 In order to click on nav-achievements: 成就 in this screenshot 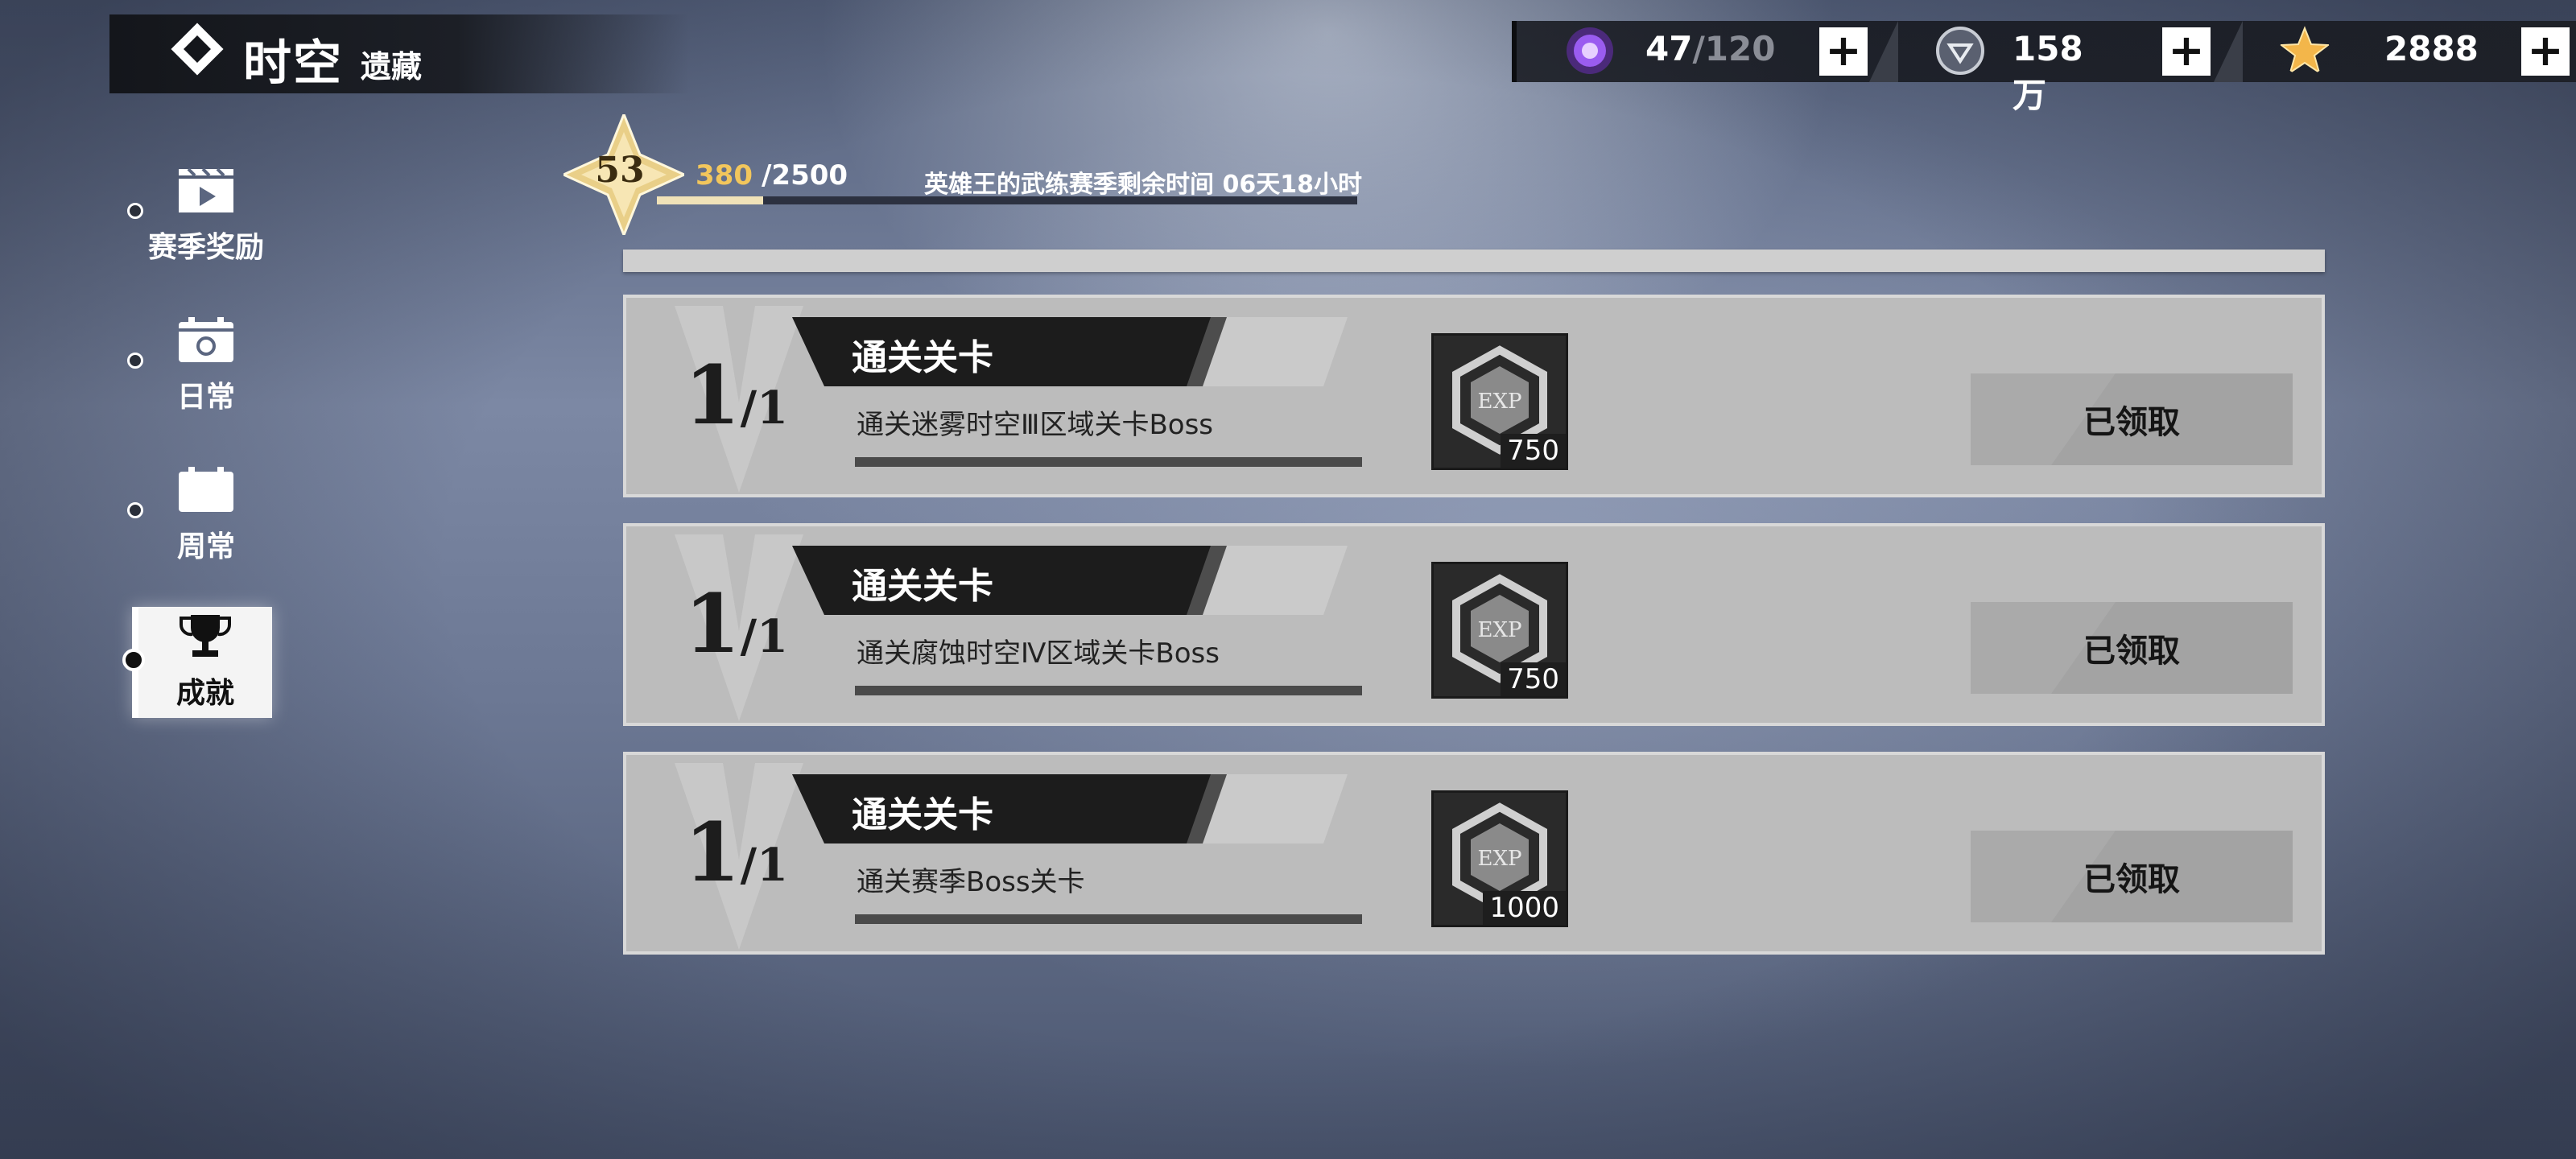, I will do `click(202, 662)`.